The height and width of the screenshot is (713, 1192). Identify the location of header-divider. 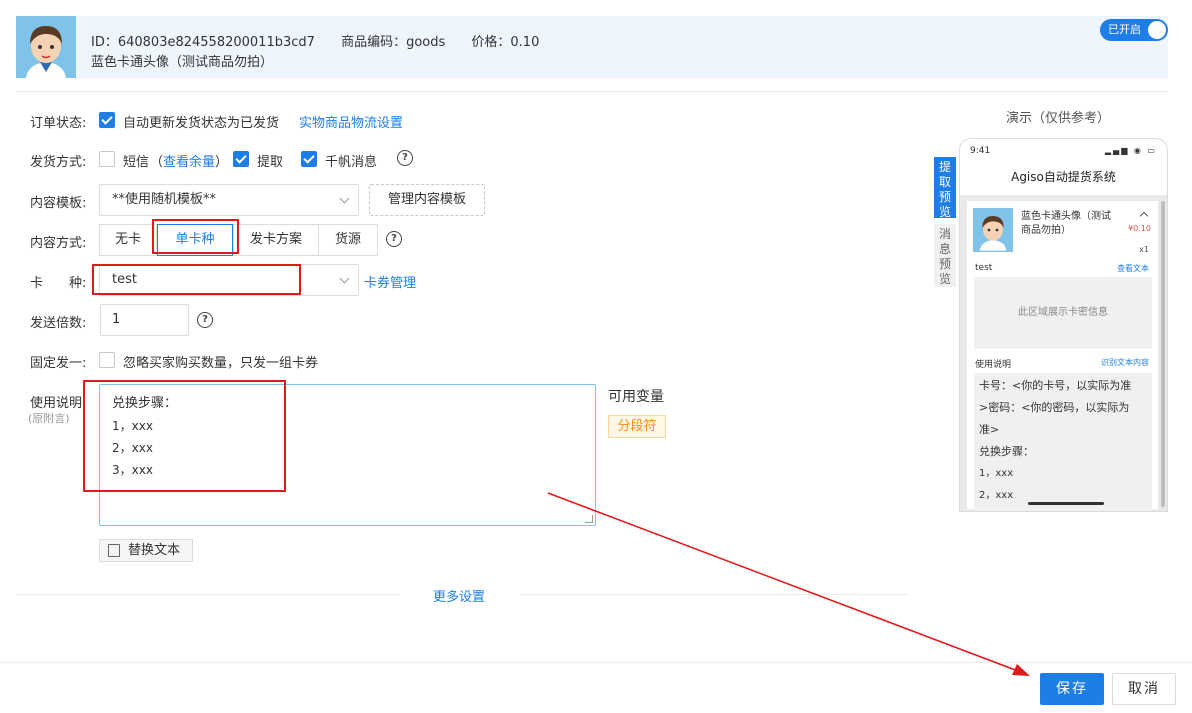
(592, 91).